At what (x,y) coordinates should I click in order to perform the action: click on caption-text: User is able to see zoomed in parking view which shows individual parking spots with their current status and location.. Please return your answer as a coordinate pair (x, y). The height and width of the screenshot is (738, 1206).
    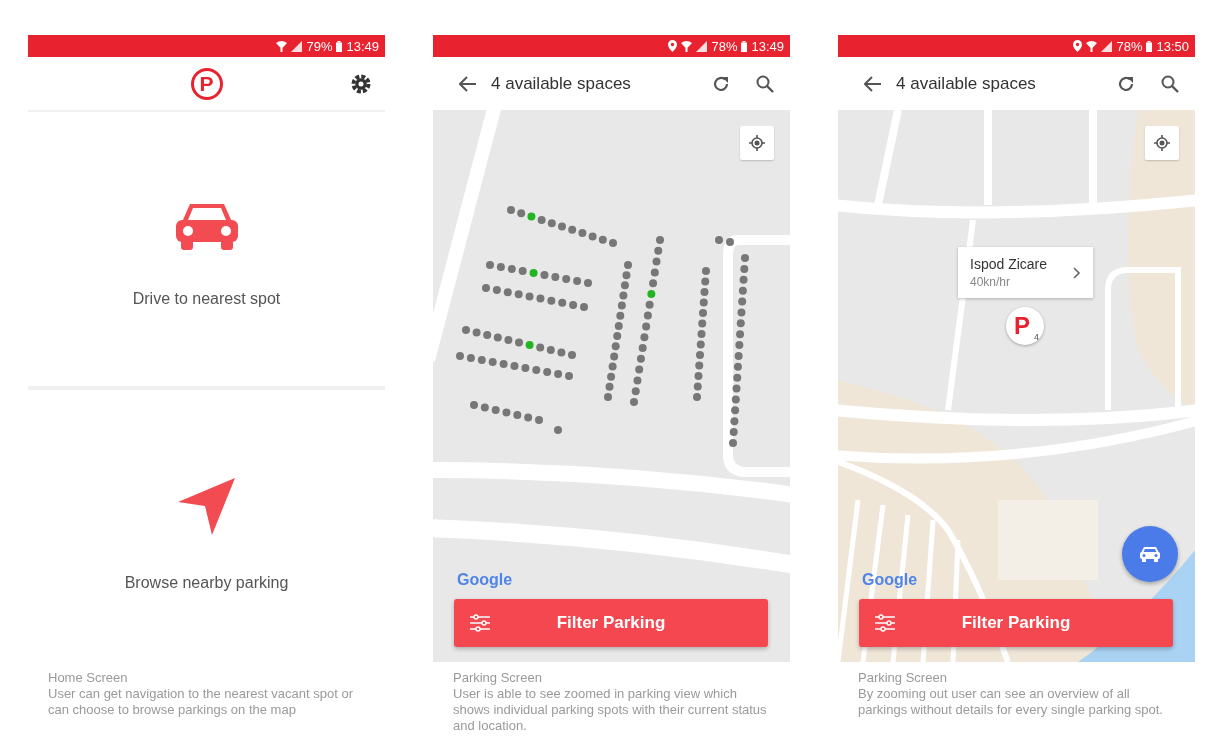
    Looking at the image, I should click on (610, 710).